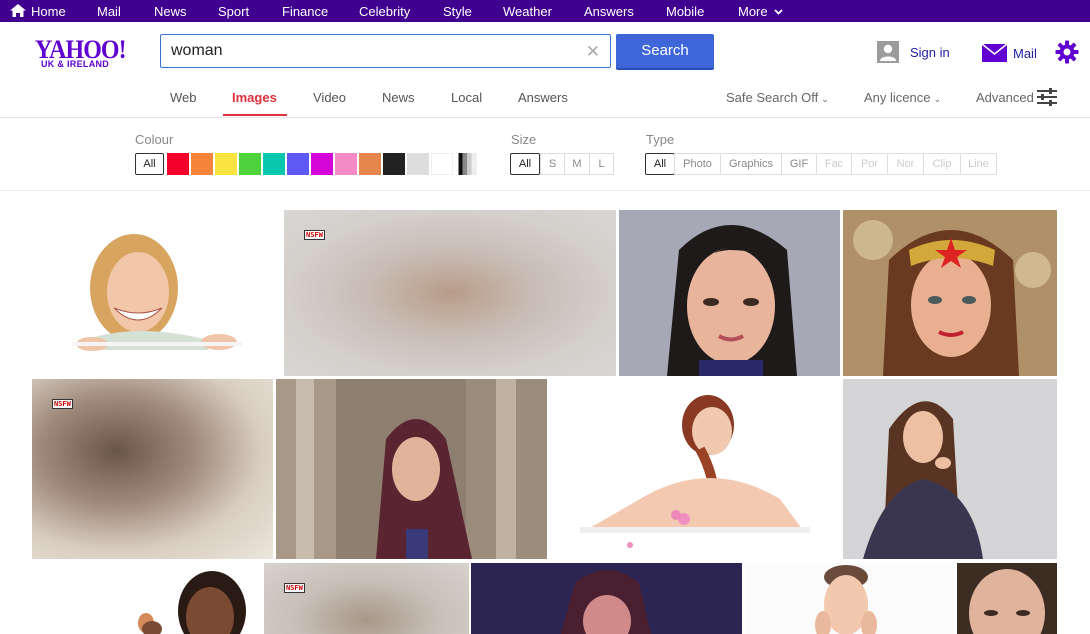 This screenshot has height=634, width=1090. What do you see at coordinates (1047, 97) in the screenshot?
I see `sliders-icon` at bounding box center [1047, 97].